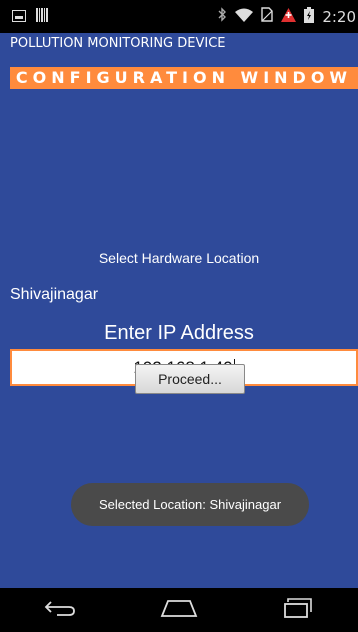 The height and width of the screenshot is (632, 358). What do you see at coordinates (179, 258) in the screenshot?
I see `select-location-label: Select Hardware Location` at bounding box center [179, 258].